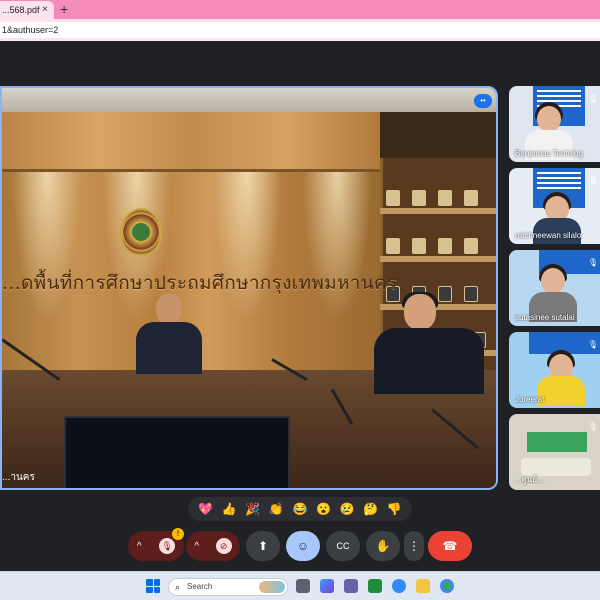  What do you see at coordinates (545, 317) in the screenshot?
I see `participant-name: sutasinee sutalai` at bounding box center [545, 317].